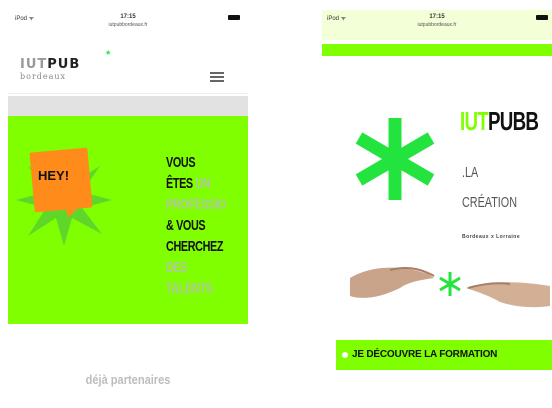  What do you see at coordinates (181, 183) in the screenshot?
I see `hero-line: ÊTES` at bounding box center [181, 183].